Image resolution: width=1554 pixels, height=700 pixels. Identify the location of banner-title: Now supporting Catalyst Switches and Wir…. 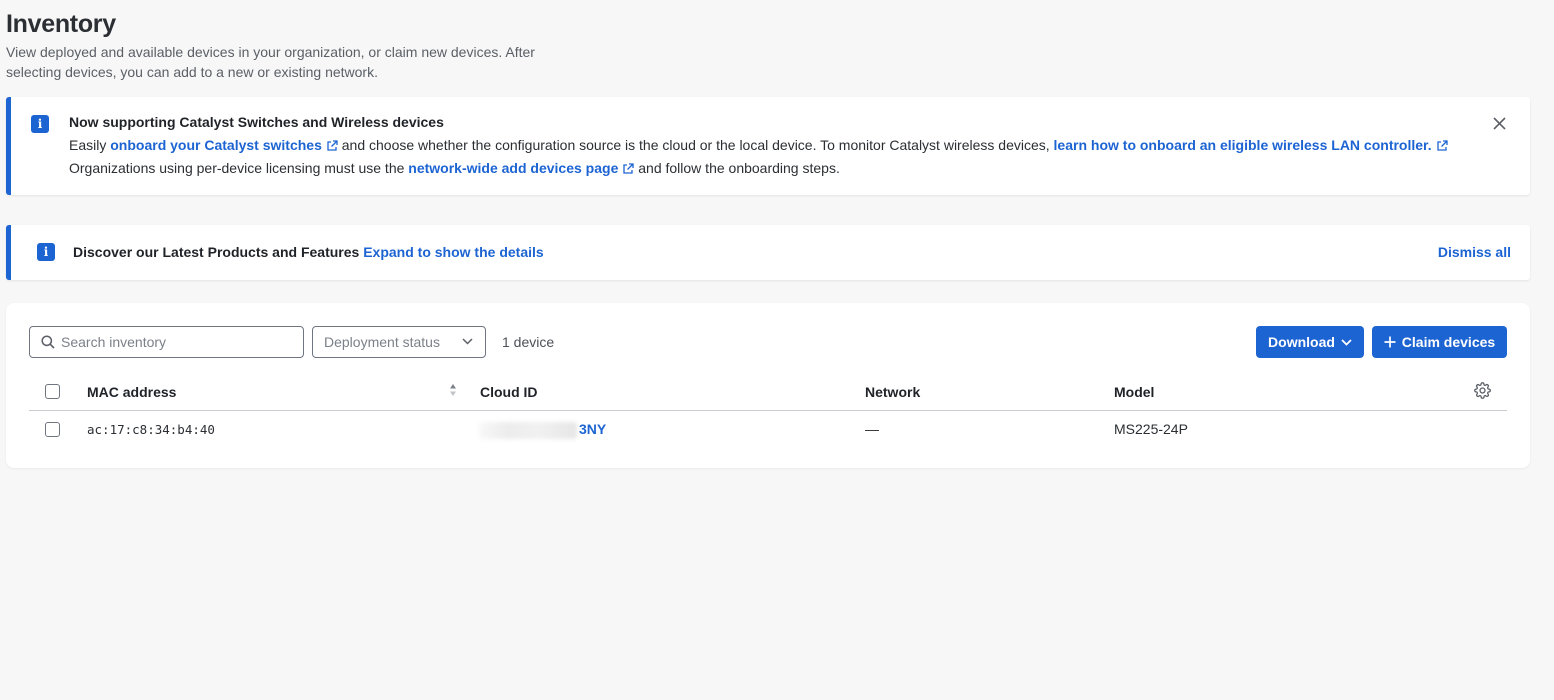
(256, 122).